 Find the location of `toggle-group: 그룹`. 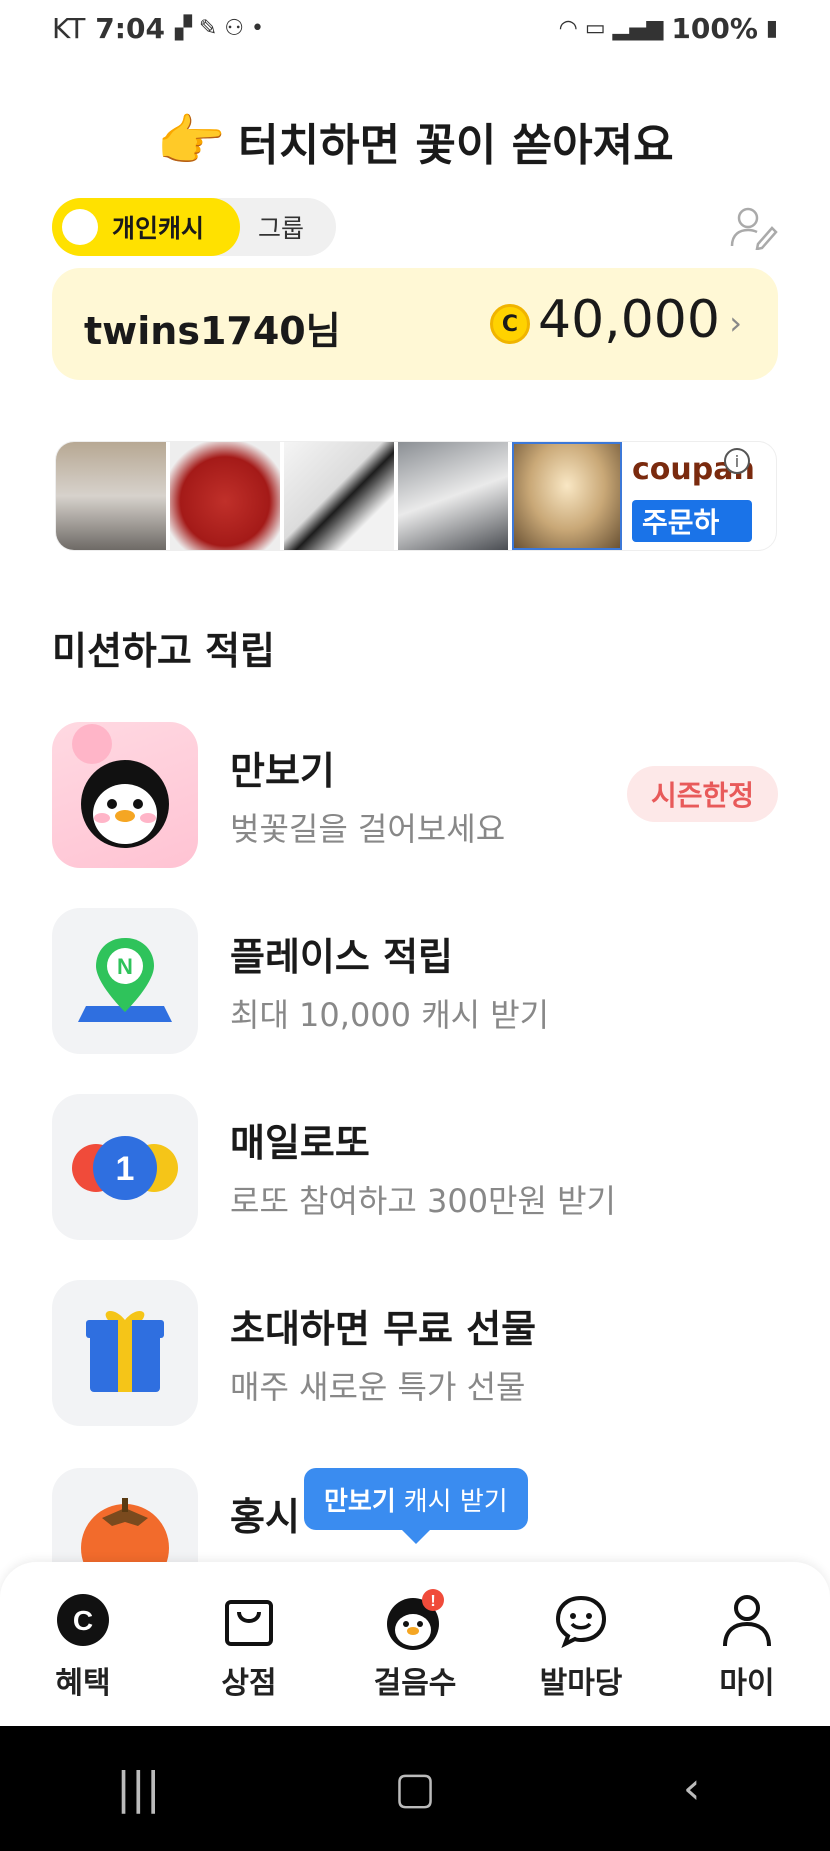

toggle-group: 그룹 is located at coordinates (281, 227).